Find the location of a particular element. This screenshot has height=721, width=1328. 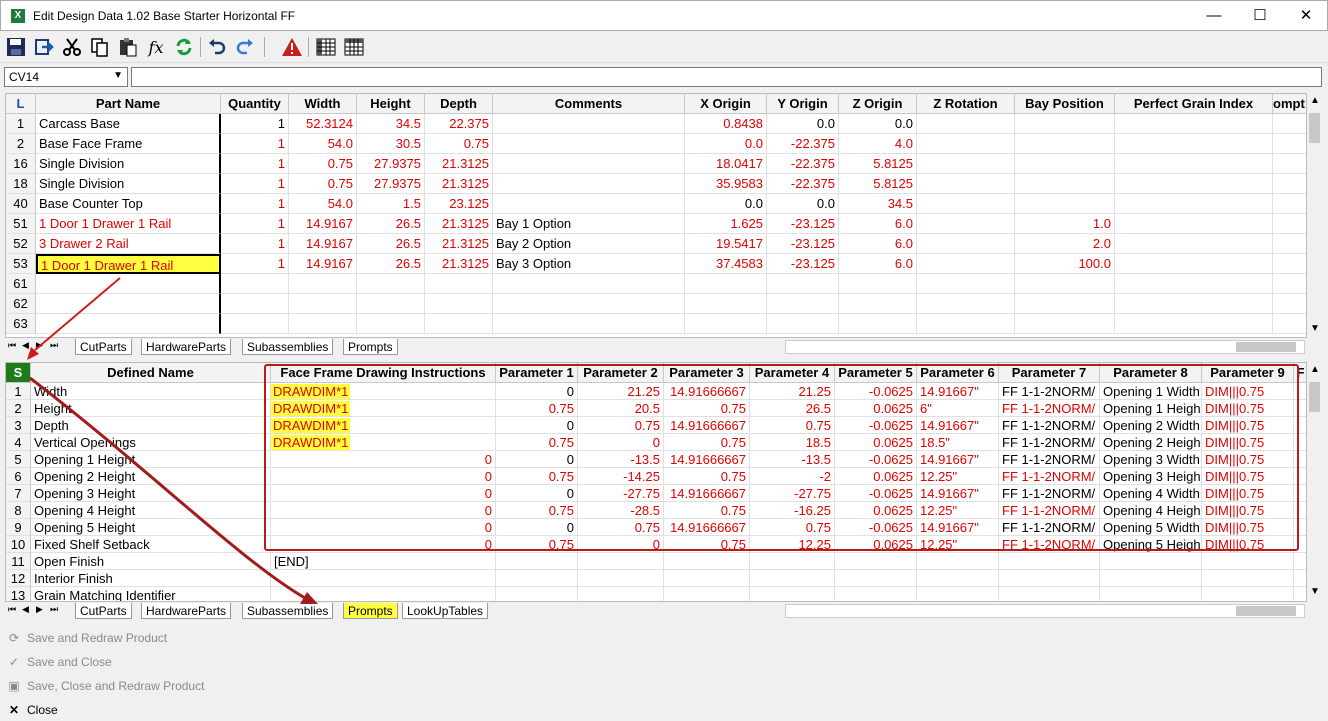

table-cell: 21.25 is located at coordinates (792, 391).